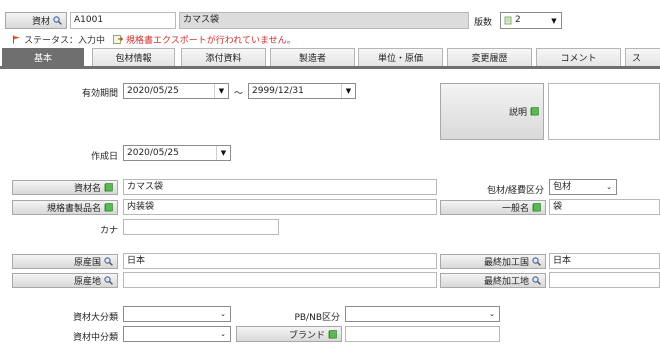 This screenshot has width=660, height=345. What do you see at coordinates (604, 207) in the screenshot?
I see `general-name-field: 袋` at bounding box center [604, 207].